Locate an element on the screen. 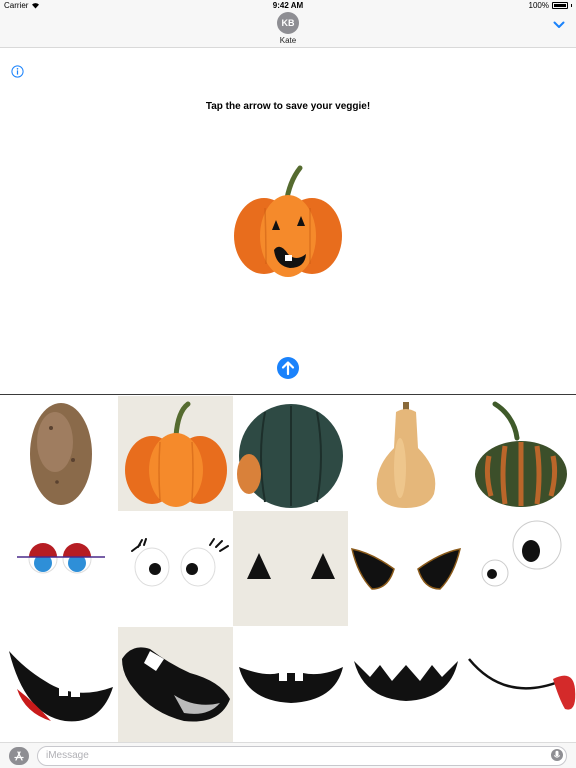  angry-eyes-image is located at coordinates (405, 568).